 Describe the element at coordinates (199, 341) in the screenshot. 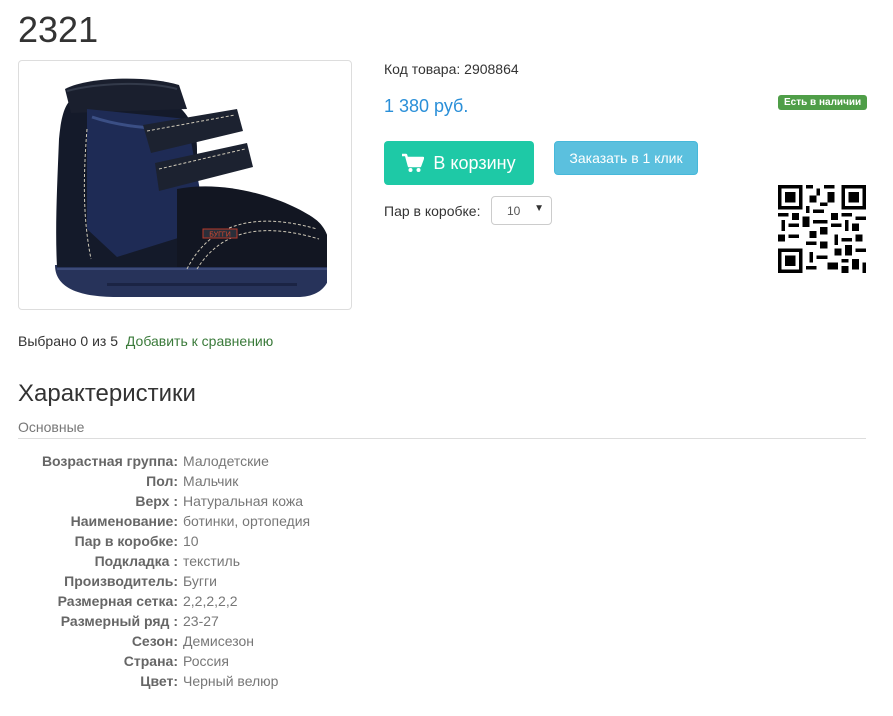

I see `add-to-compare-link: Добавить к сравнению` at that location.